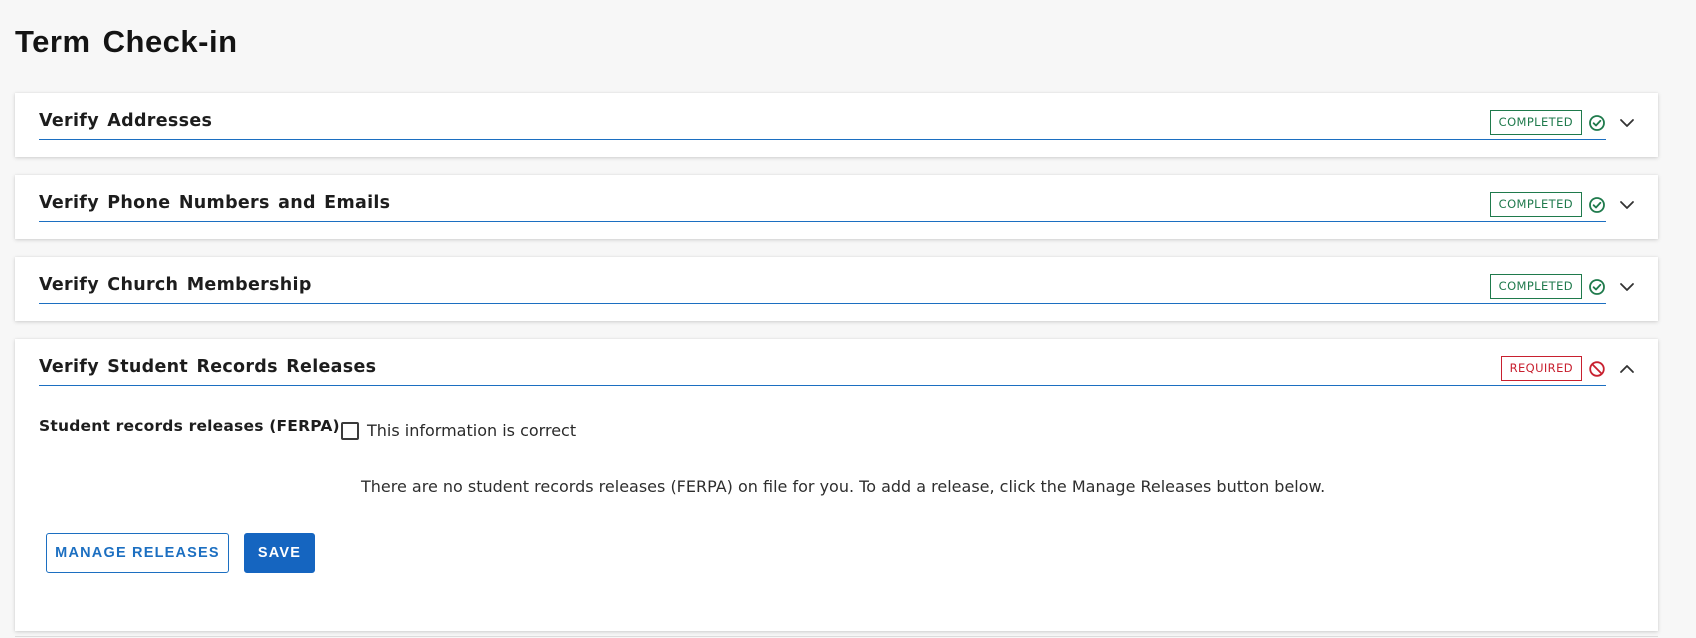  I want to click on no-entry-icon, so click(1597, 369).